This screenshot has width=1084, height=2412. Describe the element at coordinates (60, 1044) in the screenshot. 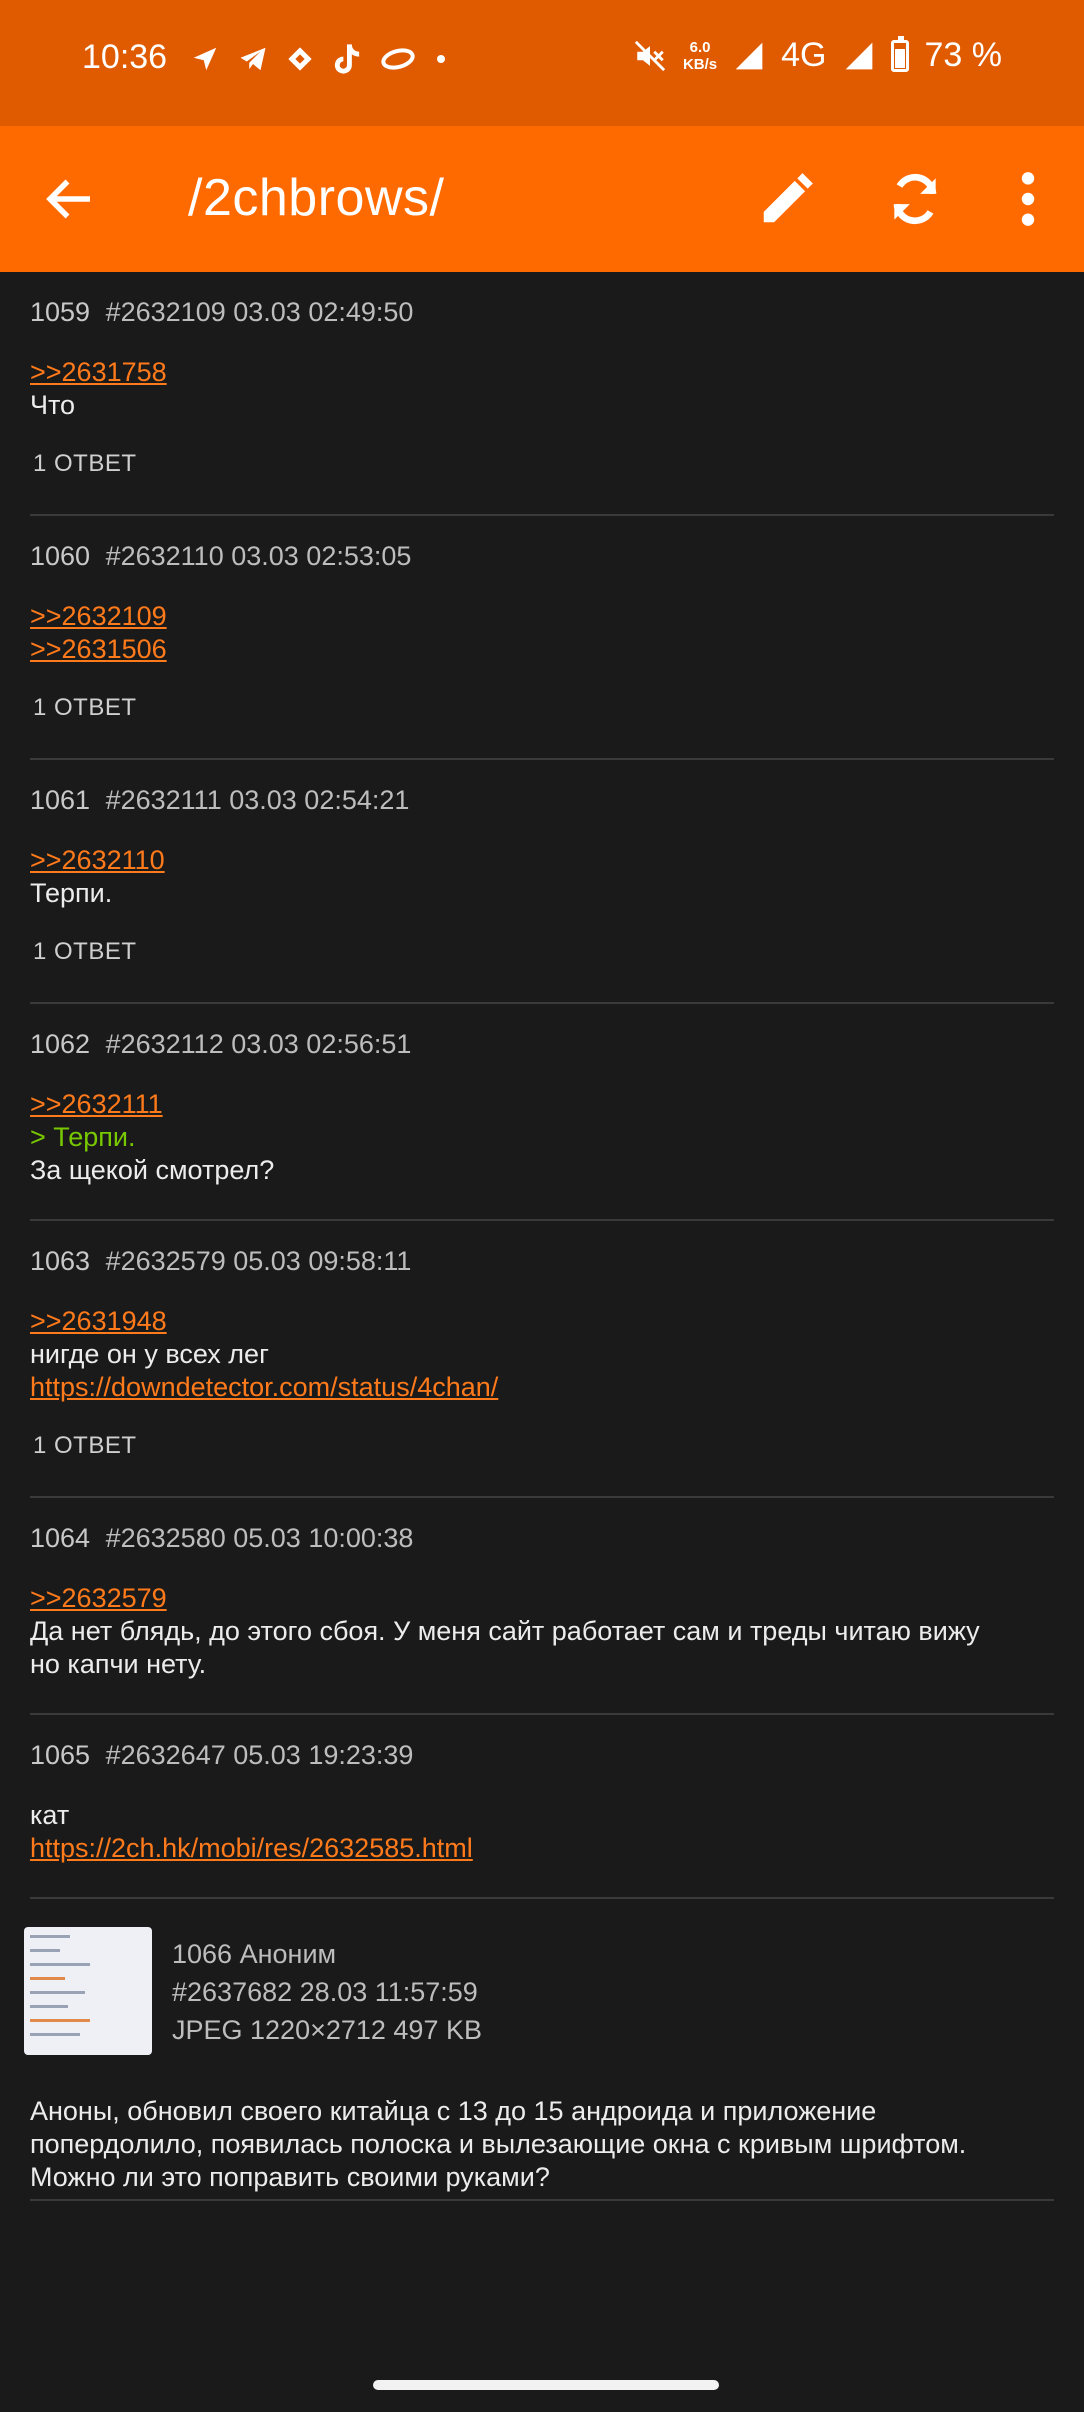

I see `post-number: 1062` at that location.